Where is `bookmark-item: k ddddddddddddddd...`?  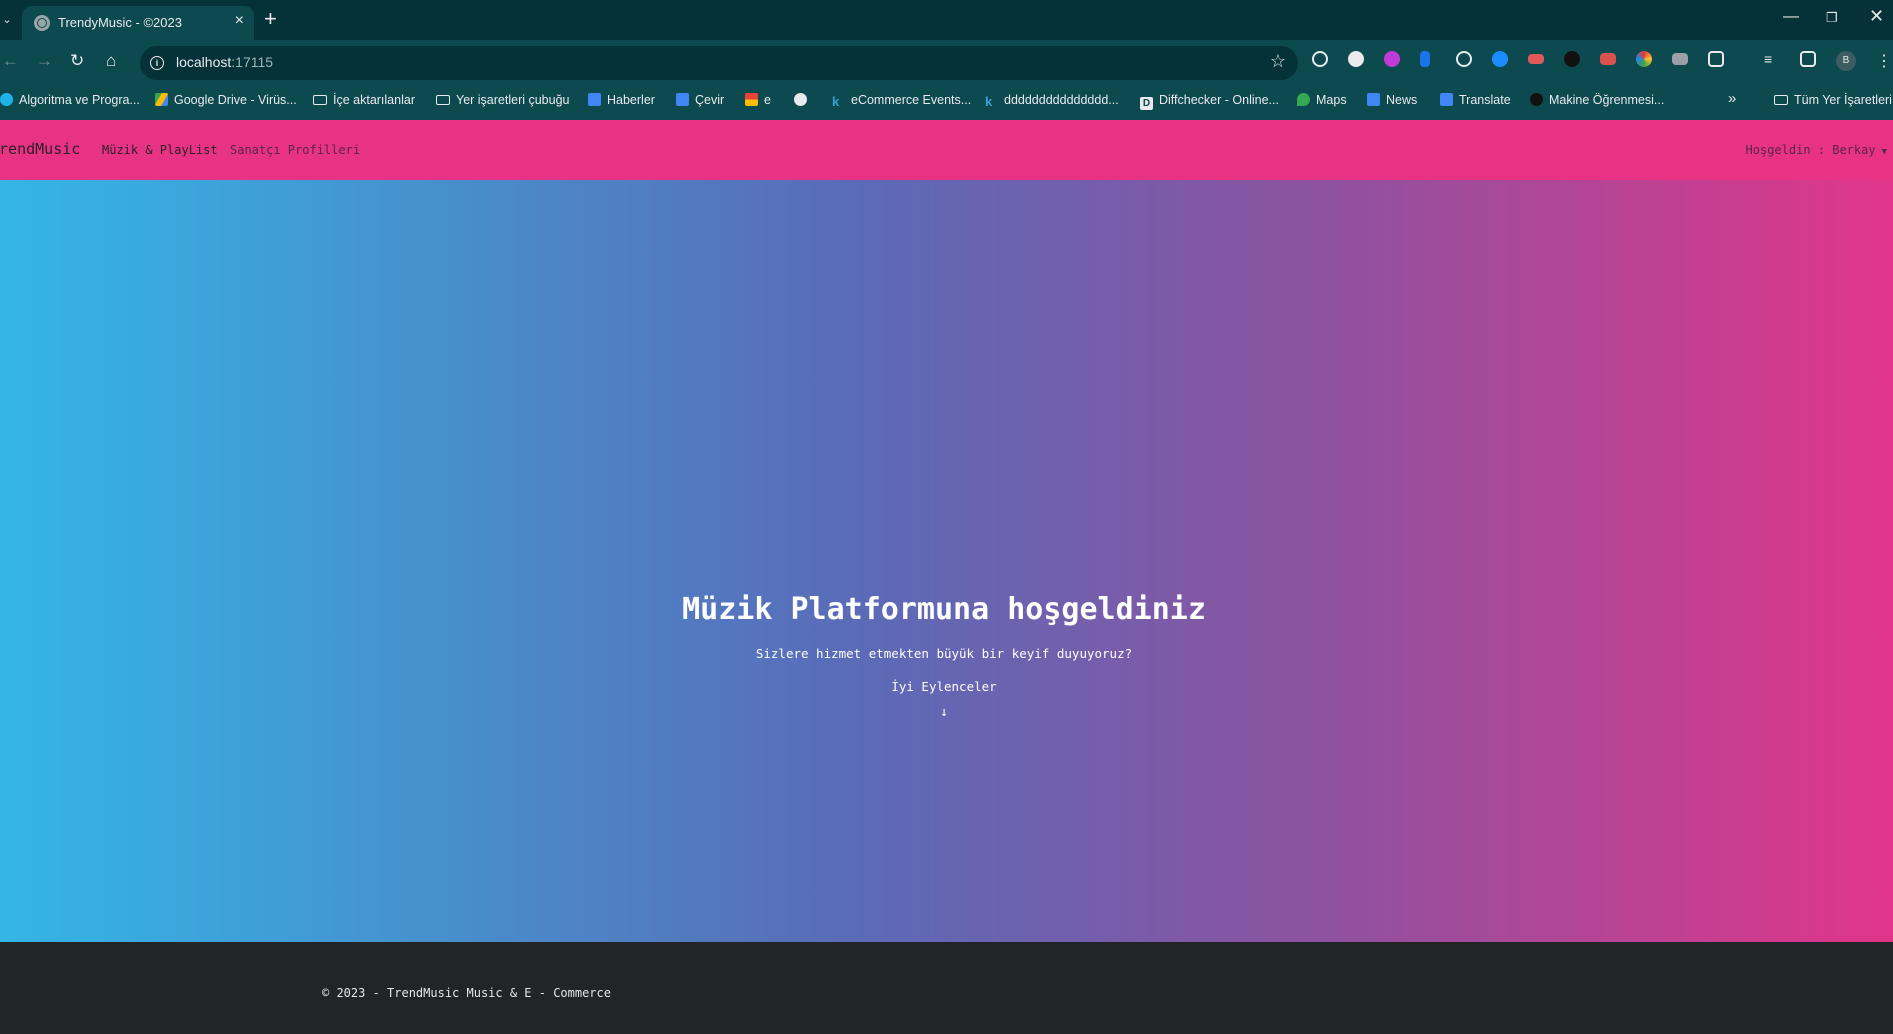
bookmark-item: k ddddddddddddddd... is located at coordinates (1052, 100).